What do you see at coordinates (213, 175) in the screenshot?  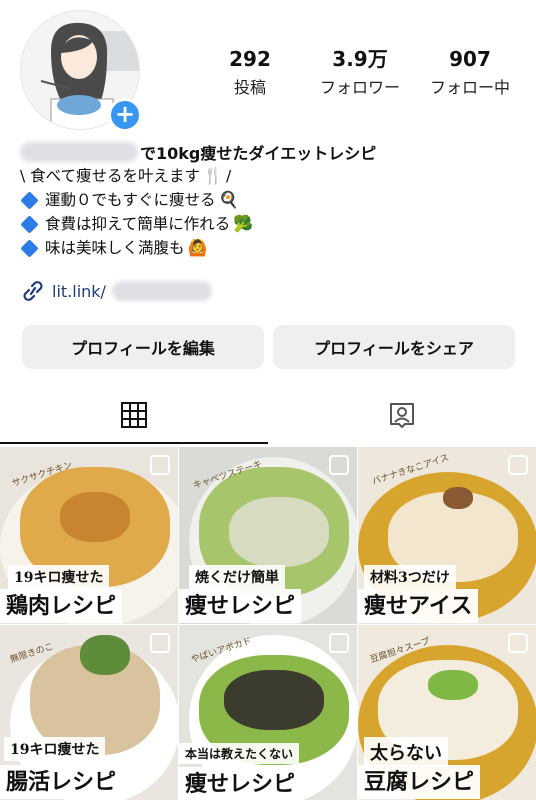 I see `fork-knife-icon: 🍴` at bounding box center [213, 175].